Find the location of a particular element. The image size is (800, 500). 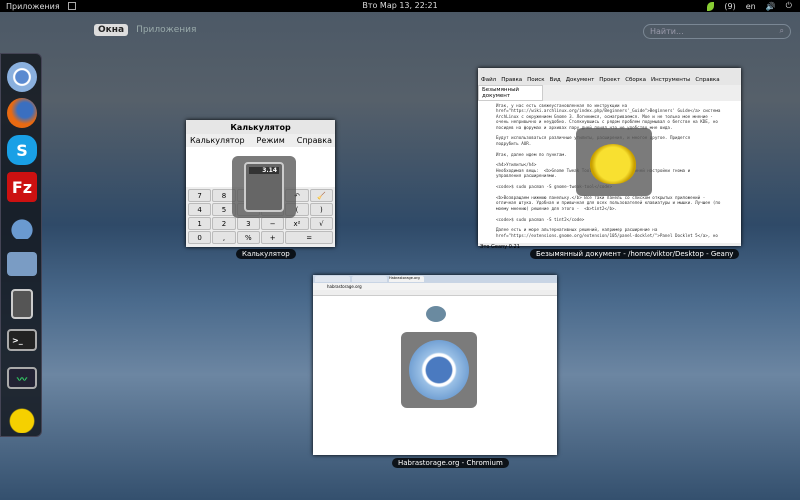

notifications-count: (9) is located at coordinates (729, 6).